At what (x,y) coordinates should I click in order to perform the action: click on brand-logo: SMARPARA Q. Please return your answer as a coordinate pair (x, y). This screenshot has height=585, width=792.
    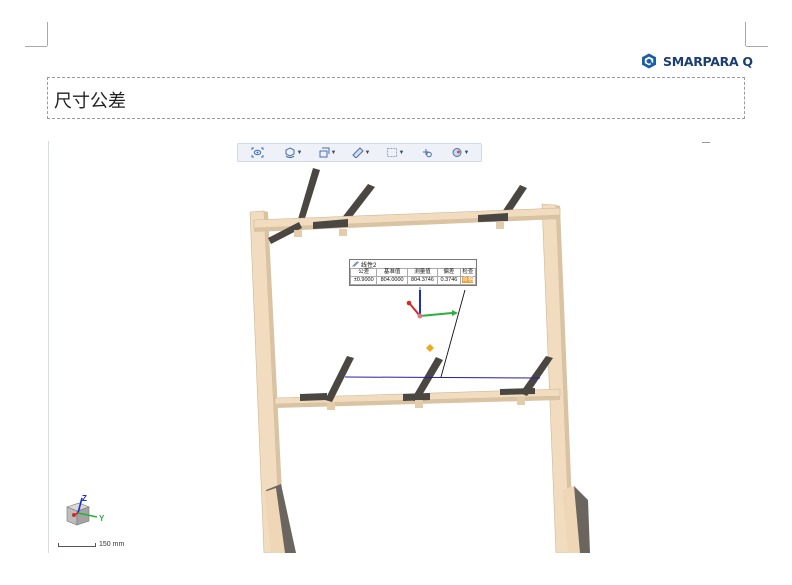
    Looking at the image, I should click on (697, 61).